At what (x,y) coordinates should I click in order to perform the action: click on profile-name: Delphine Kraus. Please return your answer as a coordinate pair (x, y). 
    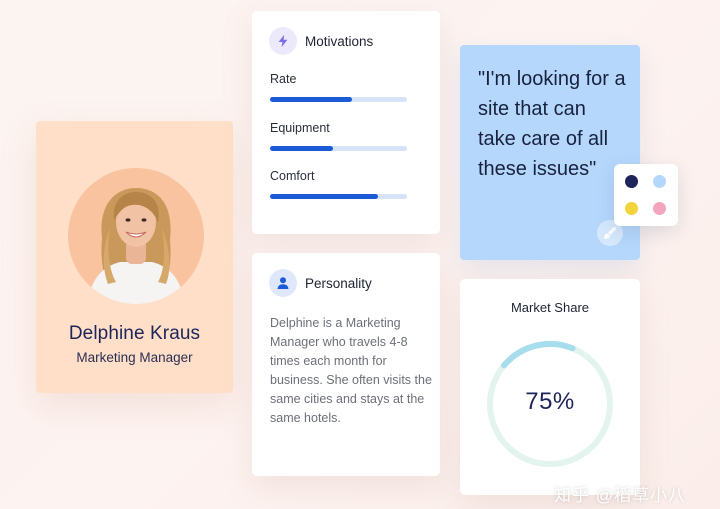
    Looking at the image, I should click on (134, 333).